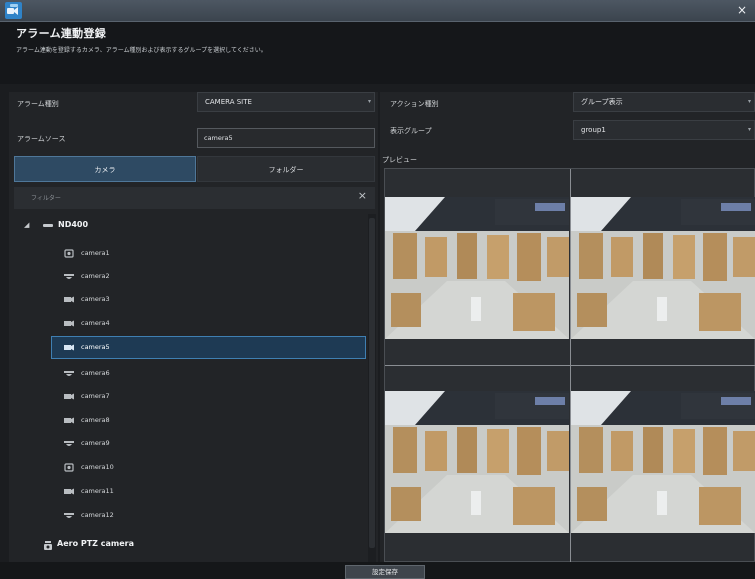 This screenshot has height=579, width=755. What do you see at coordinates (61, 33) in the screenshot?
I see `page-title: アラーム連動登録` at bounding box center [61, 33].